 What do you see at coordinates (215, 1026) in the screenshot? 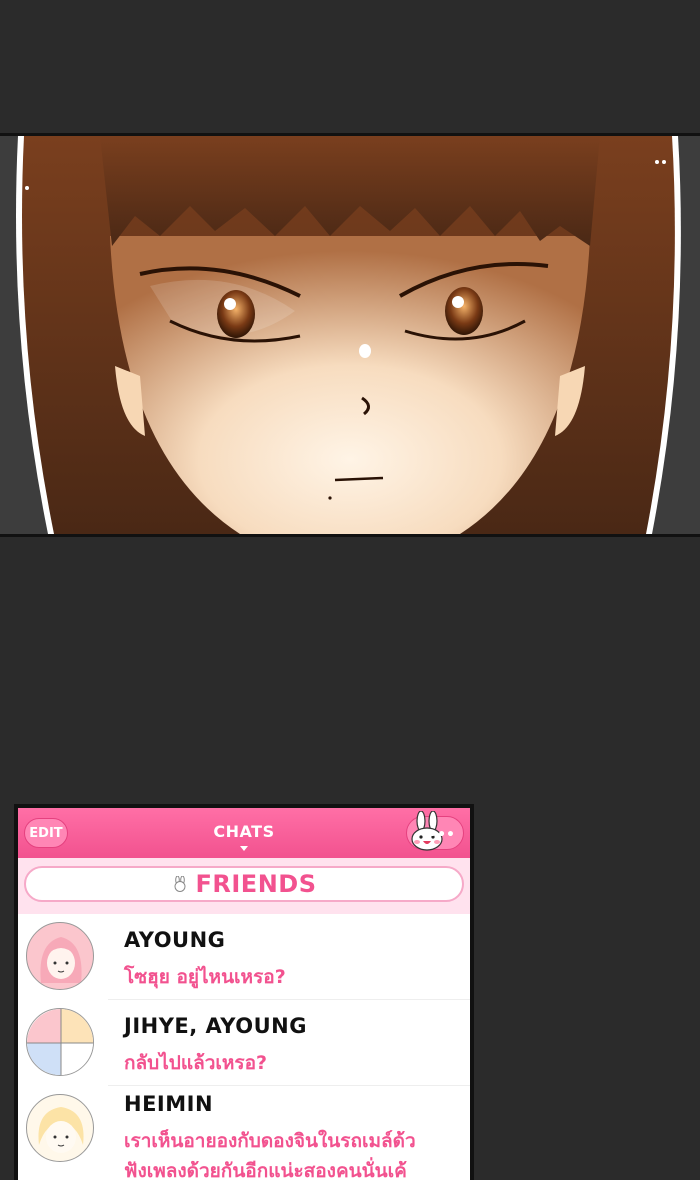
I see `chat-name: JIHYE, AYOUNG` at bounding box center [215, 1026].